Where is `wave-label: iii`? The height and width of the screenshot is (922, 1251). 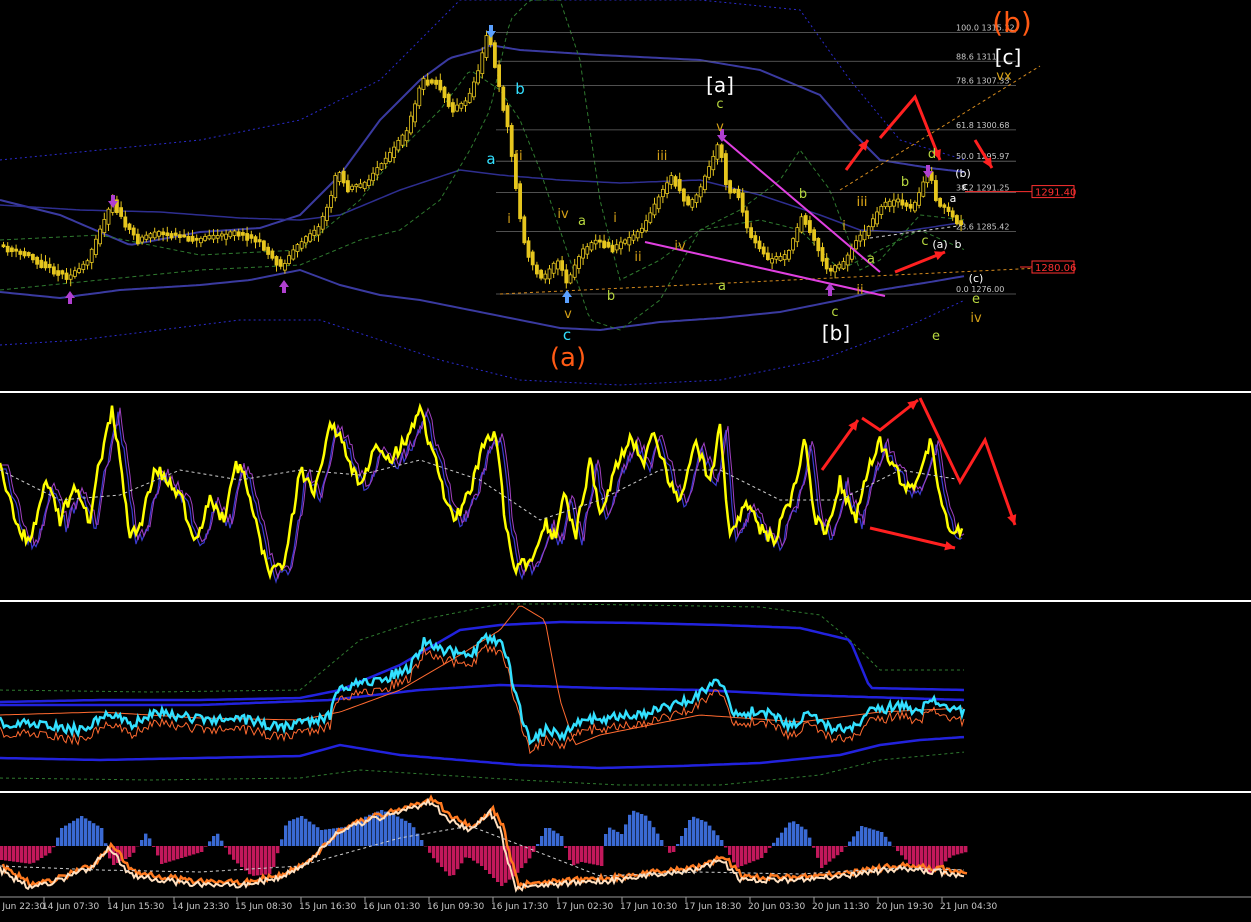
wave-label: iii is located at coordinates (662, 156).